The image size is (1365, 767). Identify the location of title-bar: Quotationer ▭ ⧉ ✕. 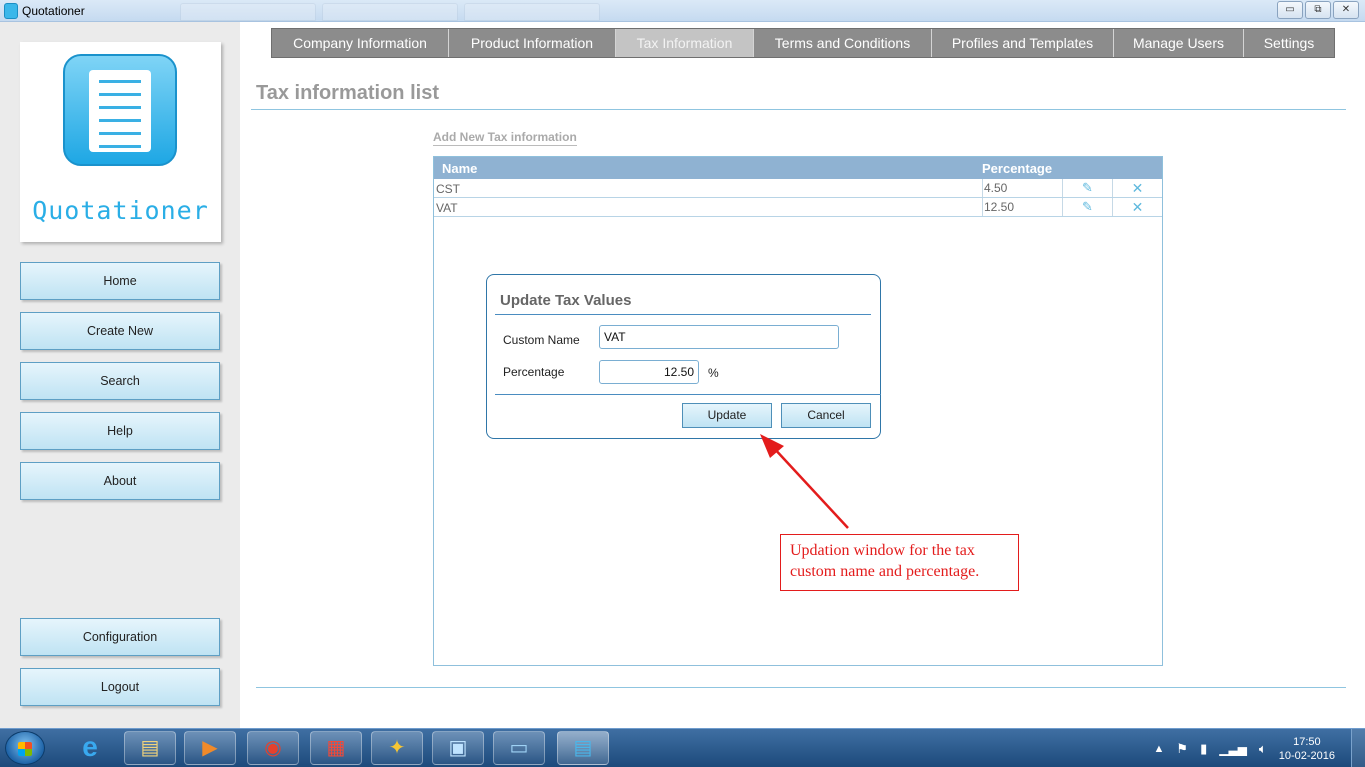
(682, 11).